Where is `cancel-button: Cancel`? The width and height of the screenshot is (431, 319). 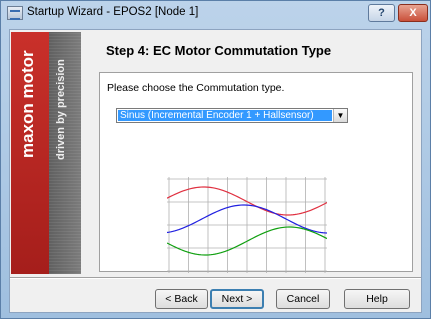
cancel-button: Cancel is located at coordinates (303, 299).